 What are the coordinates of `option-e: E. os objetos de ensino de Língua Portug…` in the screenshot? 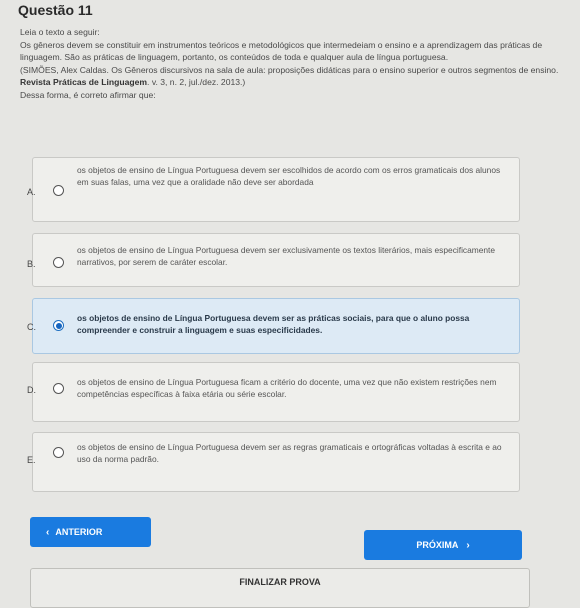 It's located at (273, 462).